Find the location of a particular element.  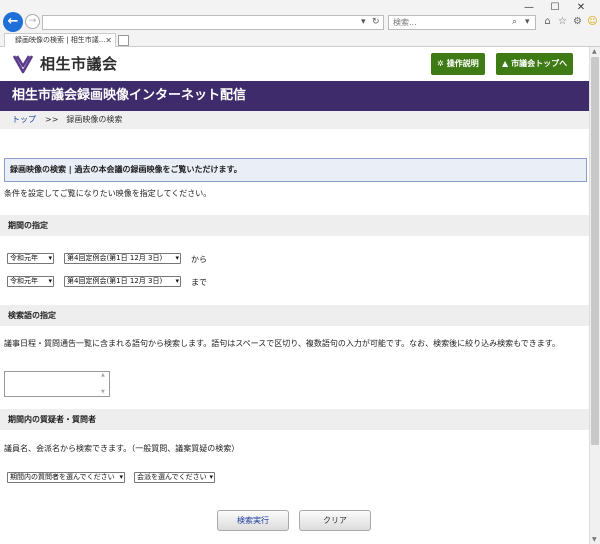

browser-search-box: ⌕ ▾ is located at coordinates (462, 22).